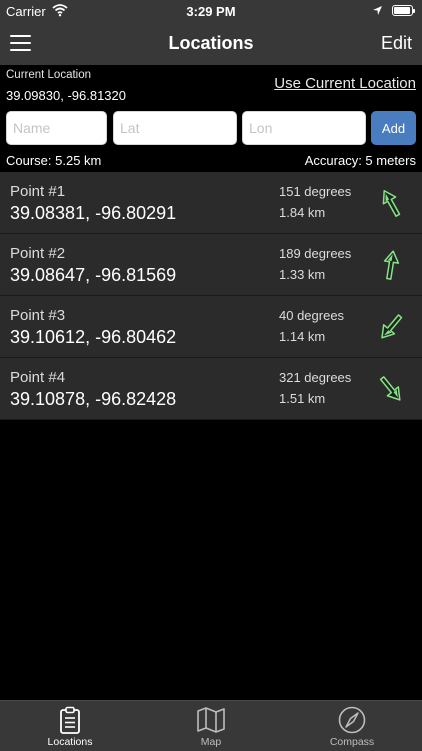  I want to click on status-bar: Carrier 3:29 PM, so click(211, 11).